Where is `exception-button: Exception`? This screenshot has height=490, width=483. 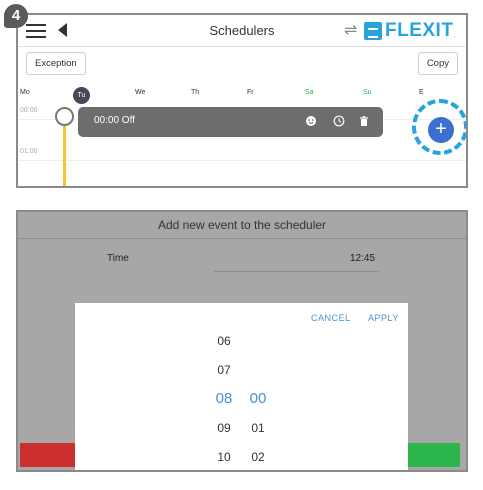
exception-button: Exception is located at coordinates (56, 63).